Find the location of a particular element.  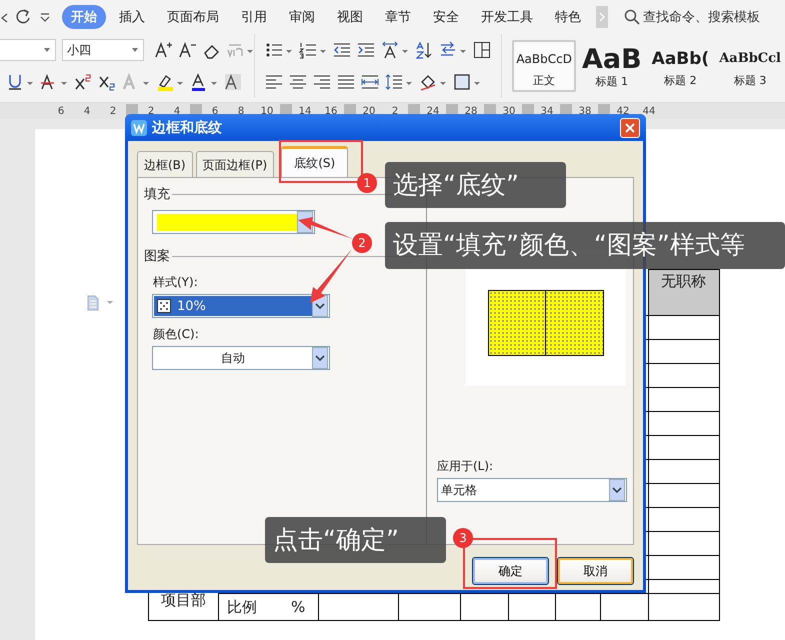

style-option: AaBbCcD 正文 is located at coordinates (544, 66).